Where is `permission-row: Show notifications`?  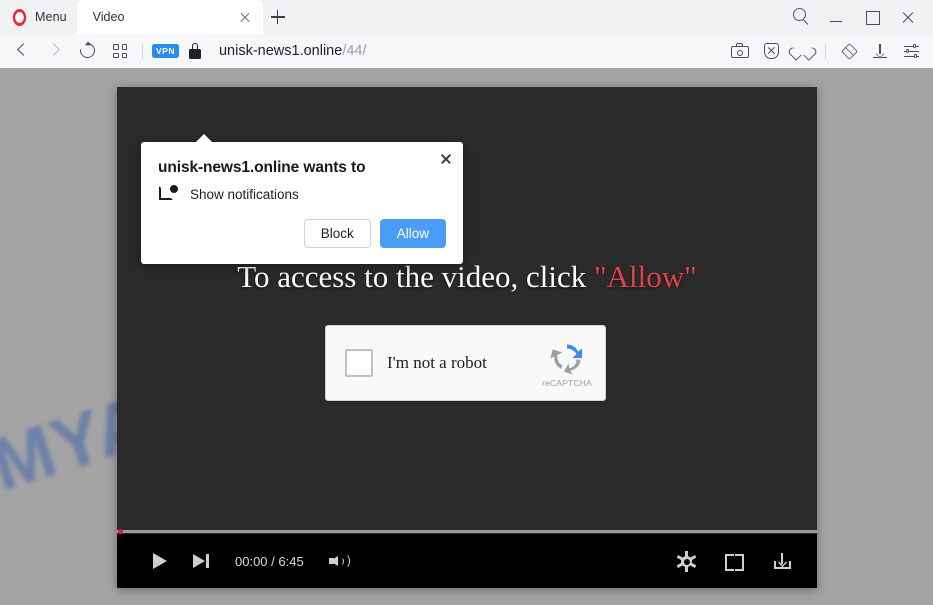
permission-row: Show notifications is located at coordinates (228, 194).